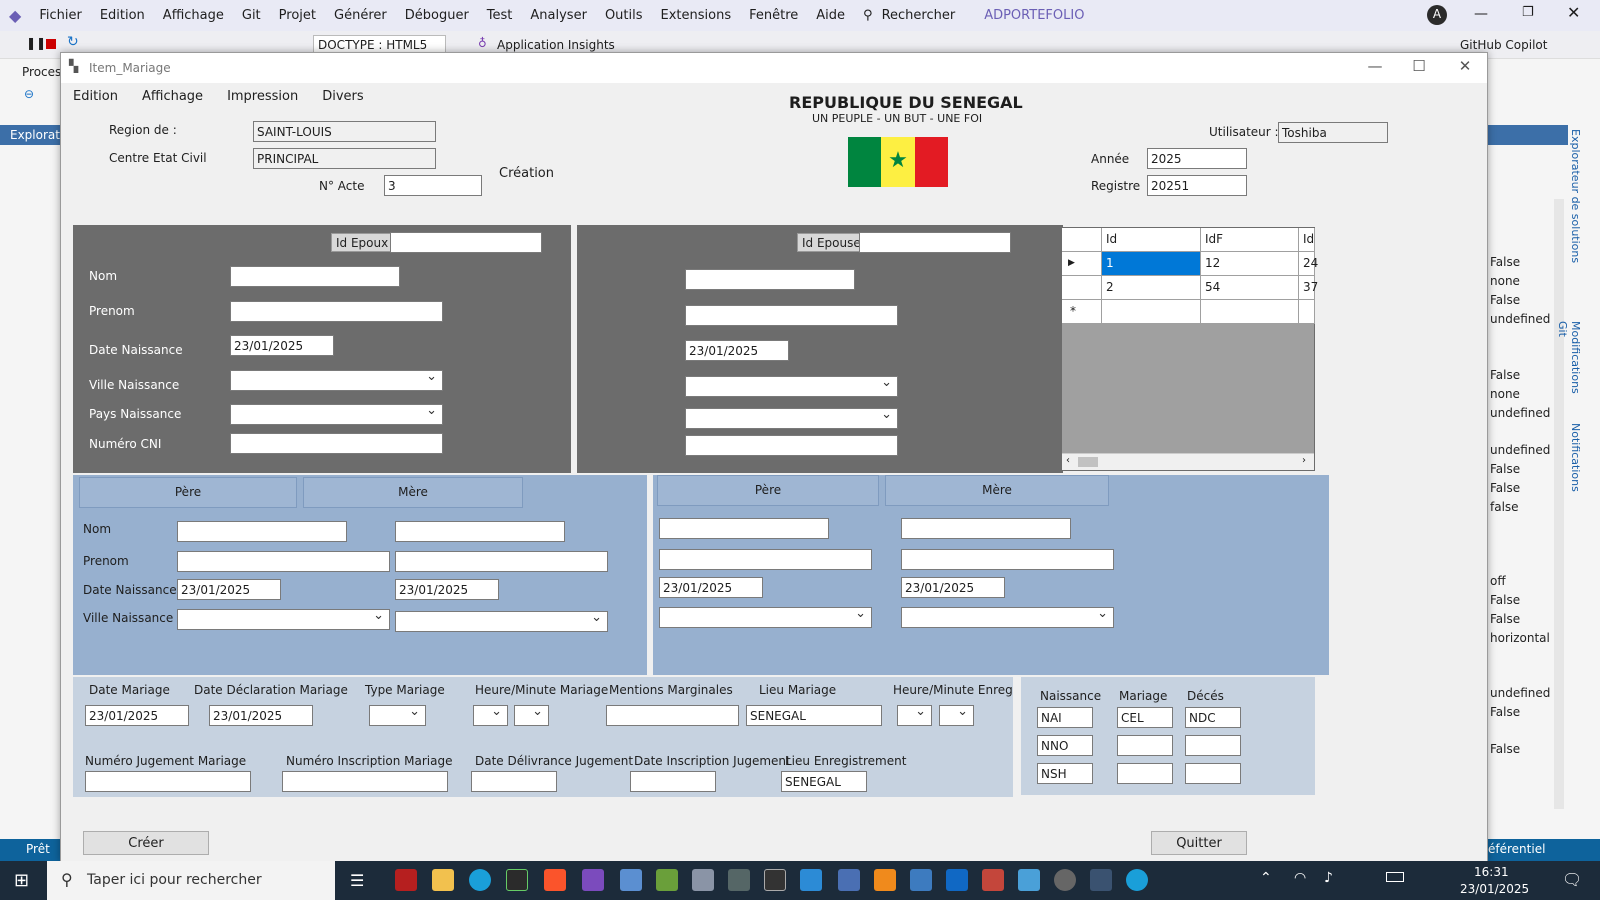 This screenshot has width=1600, height=900. I want to click on data-grid: Id IdF Id ▶ 1 12 24 2 54 37 * ‹ ›, so click(1189, 349).